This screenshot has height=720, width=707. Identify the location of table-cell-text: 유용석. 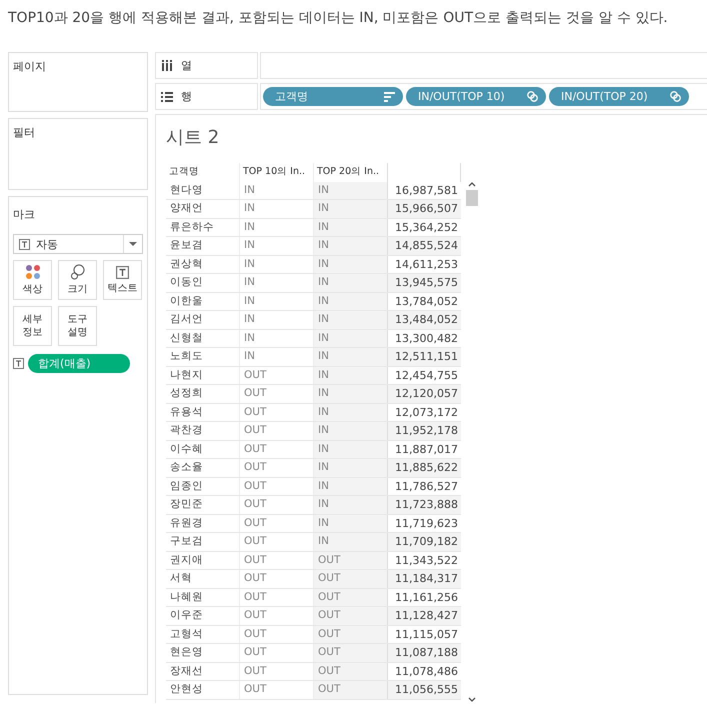
(186, 412).